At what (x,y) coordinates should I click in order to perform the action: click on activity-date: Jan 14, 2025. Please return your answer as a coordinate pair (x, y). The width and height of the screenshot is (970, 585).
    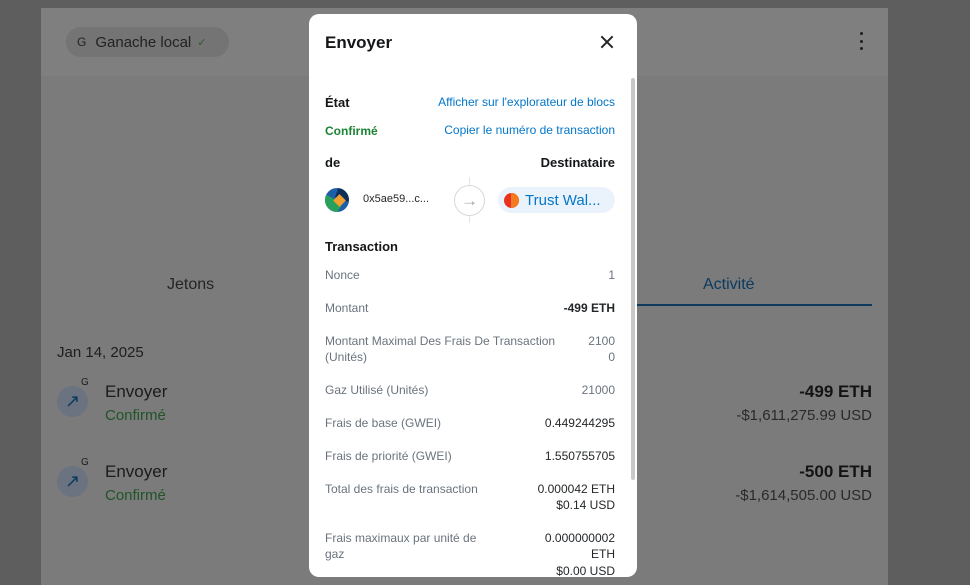
    Looking at the image, I should click on (100, 352).